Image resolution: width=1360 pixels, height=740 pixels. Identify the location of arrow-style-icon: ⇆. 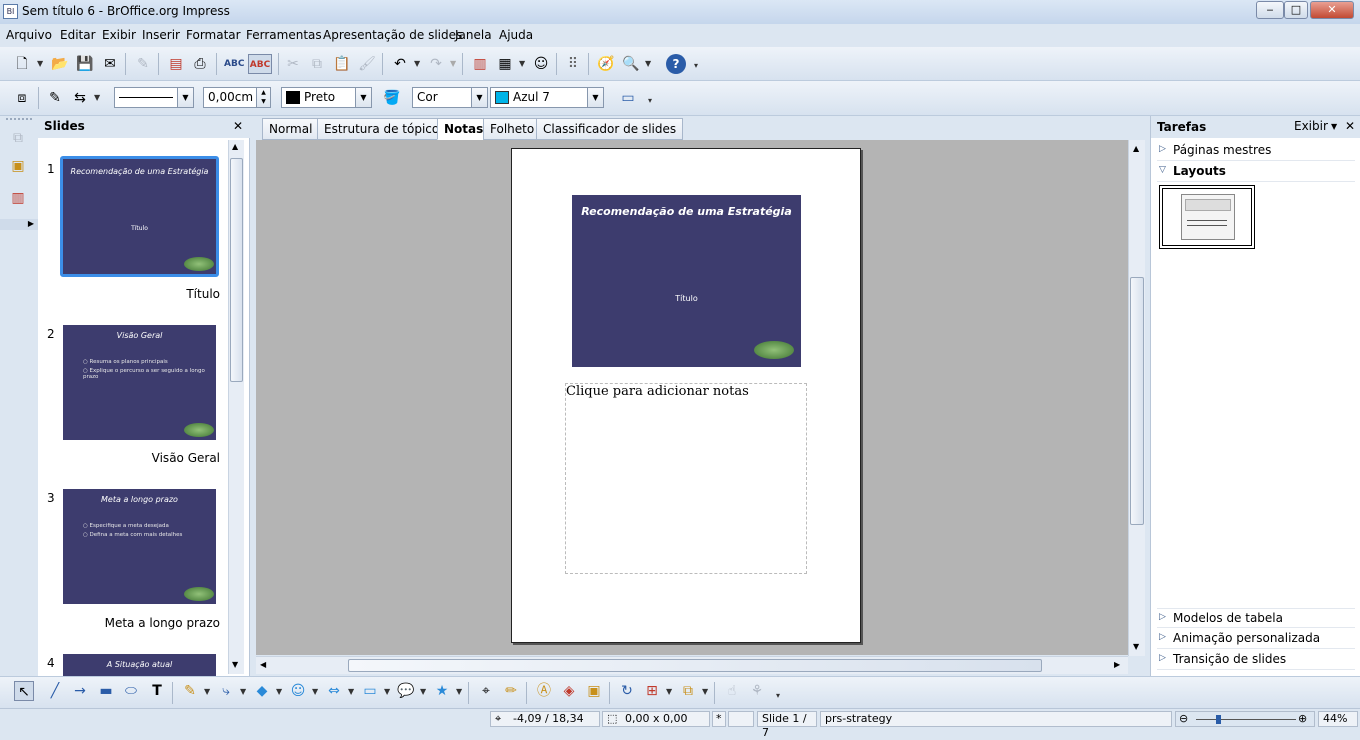
(80, 98).